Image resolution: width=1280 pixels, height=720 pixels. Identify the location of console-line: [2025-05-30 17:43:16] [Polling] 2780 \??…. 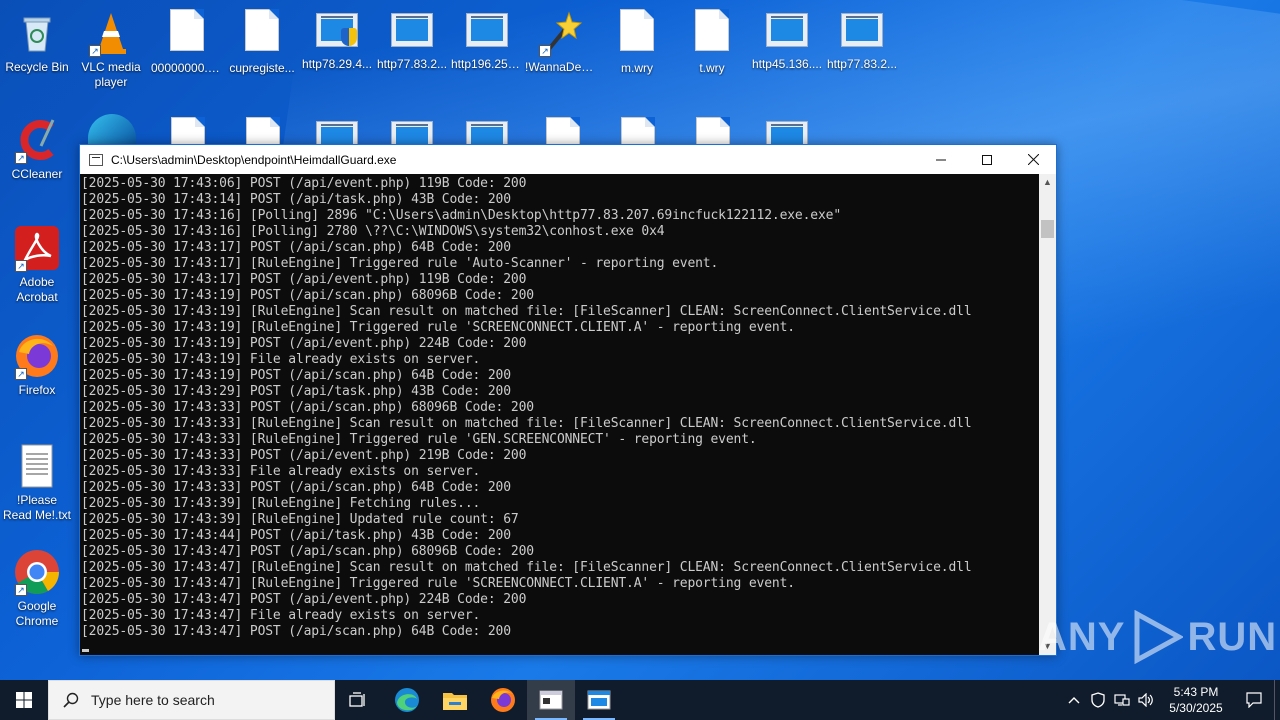
(373, 231).